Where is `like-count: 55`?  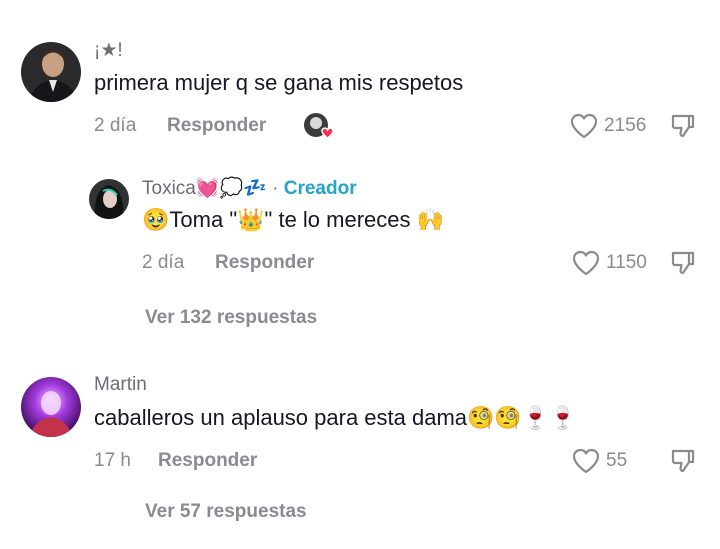 like-count: 55 is located at coordinates (617, 460).